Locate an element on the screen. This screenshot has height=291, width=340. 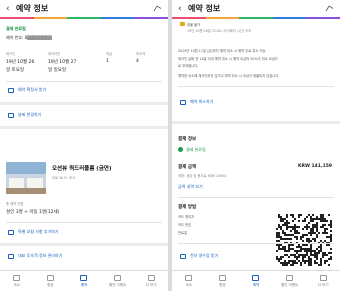
confirmation-link: 예약 확정서 받기 is located at coordinates (32, 90).